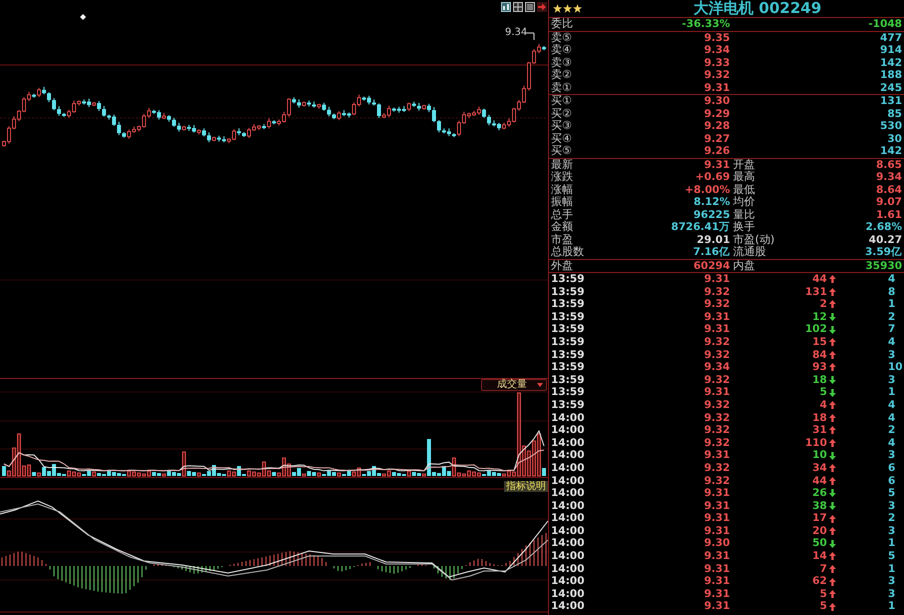 This screenshot has height=615, width=904. What do you see at coordinates (529, 36) in the screenshot?
I see `leader-line` at bounding box center [529, 36].